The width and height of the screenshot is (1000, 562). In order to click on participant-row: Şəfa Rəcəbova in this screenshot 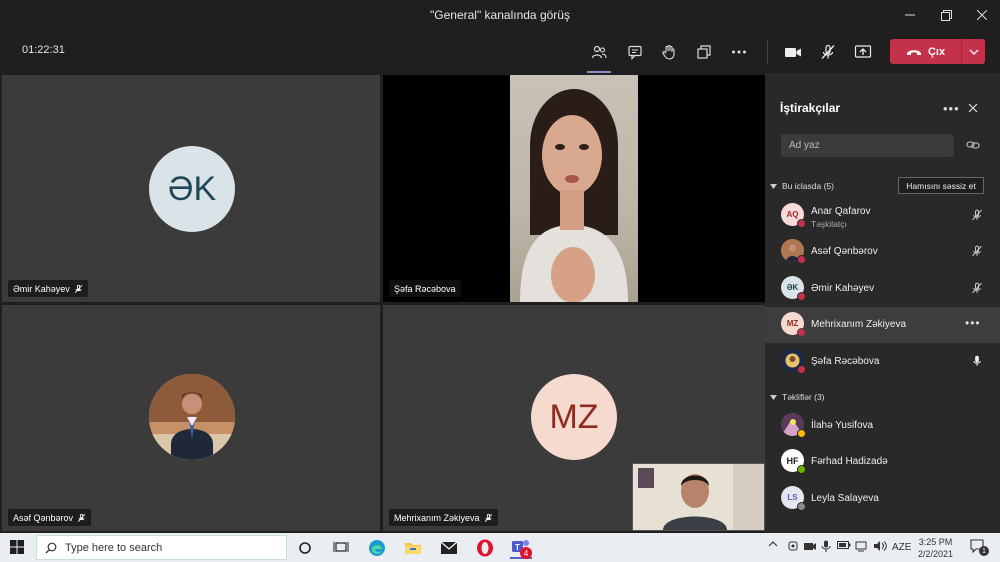, I will do `click(882, 362)`.